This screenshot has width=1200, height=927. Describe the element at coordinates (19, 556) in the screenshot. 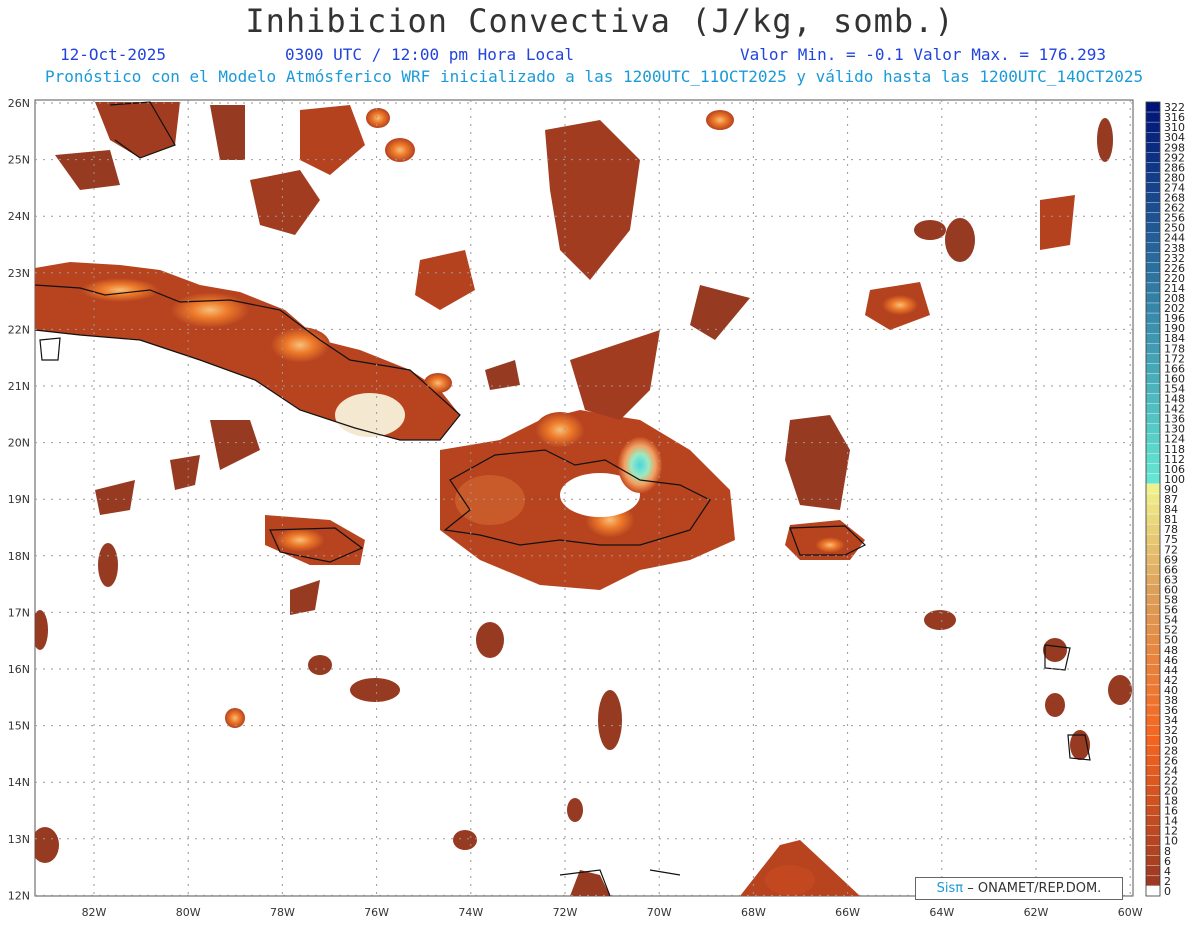

I see `lat-label: 18N` at that location.